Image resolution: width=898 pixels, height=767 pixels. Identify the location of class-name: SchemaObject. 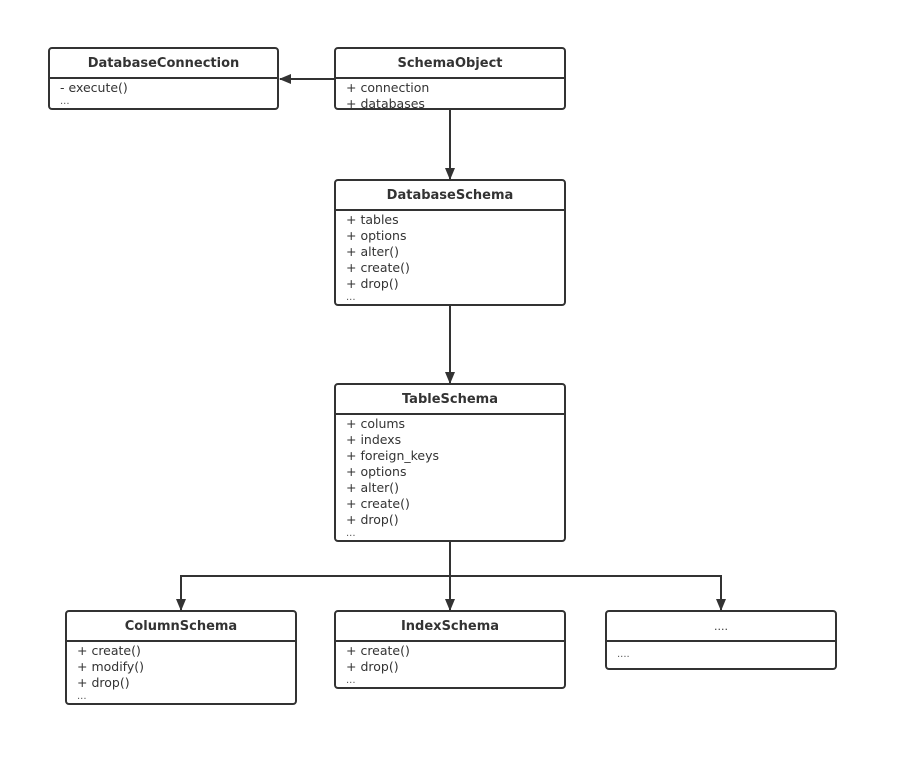
(450, 64).